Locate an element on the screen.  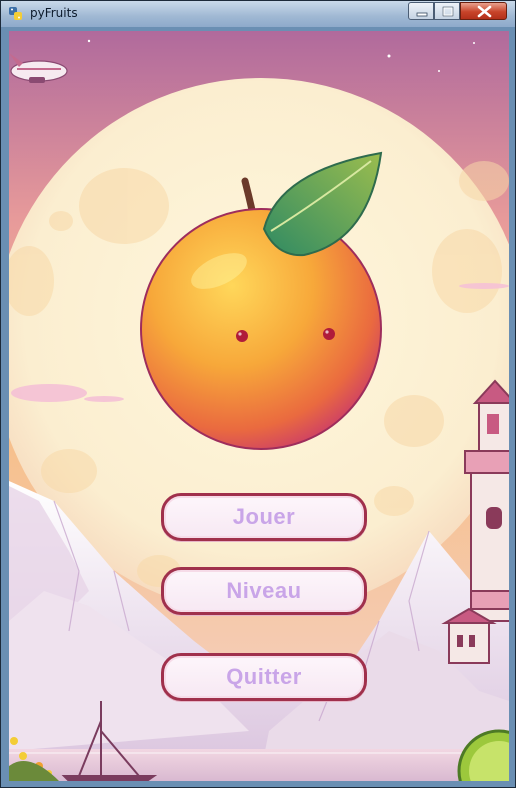
close-icon is located at coordinates (484, 11).